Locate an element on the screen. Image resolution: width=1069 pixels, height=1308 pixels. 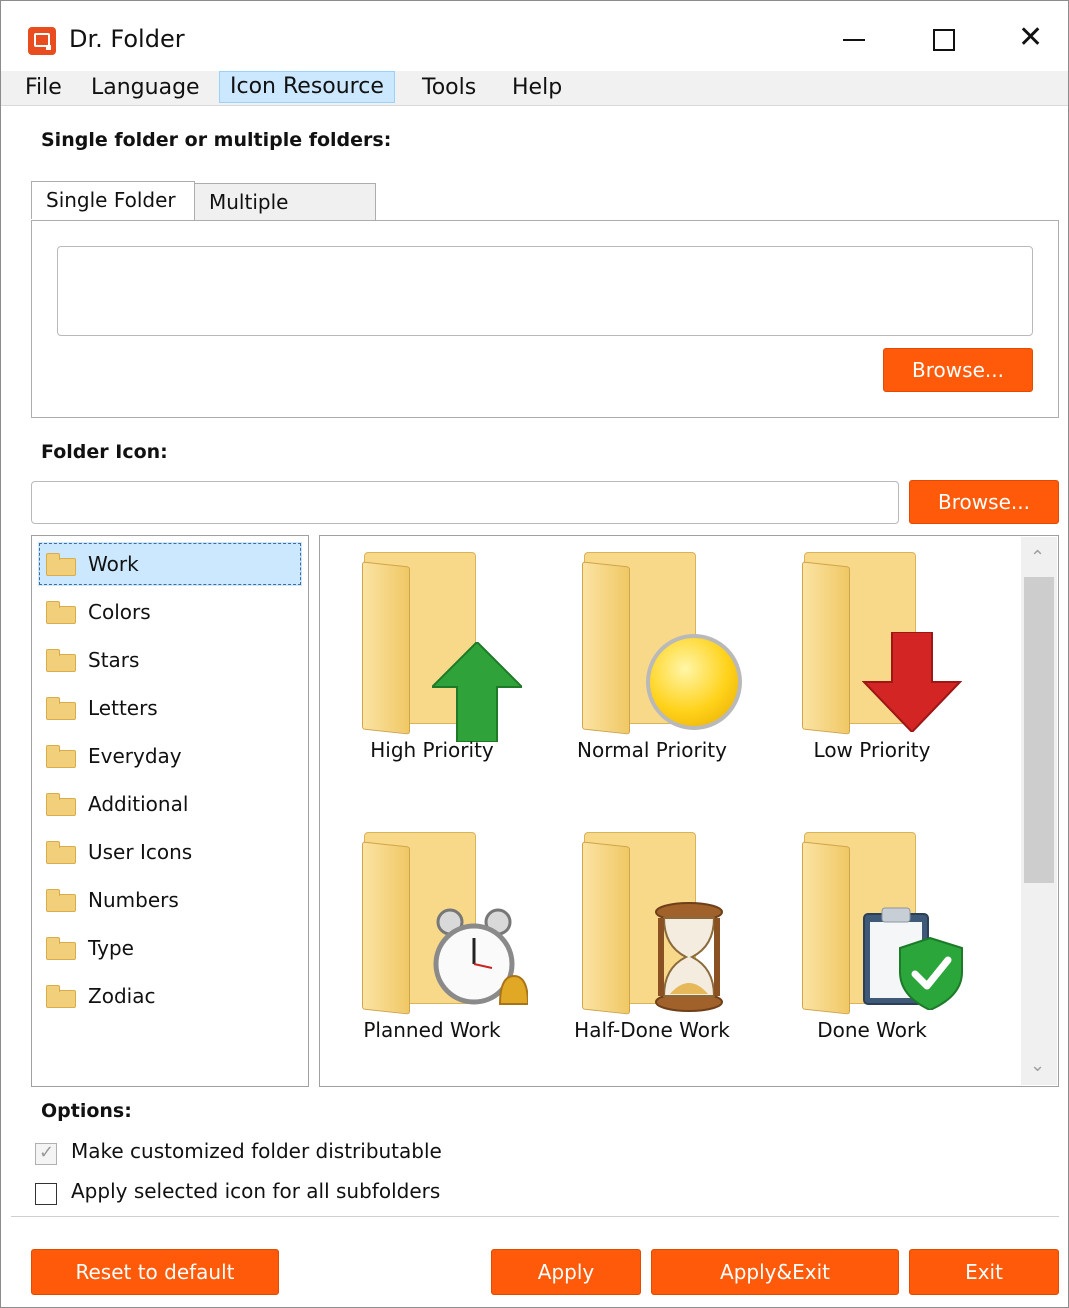
maximize-button is located at coordinates (943, 40).